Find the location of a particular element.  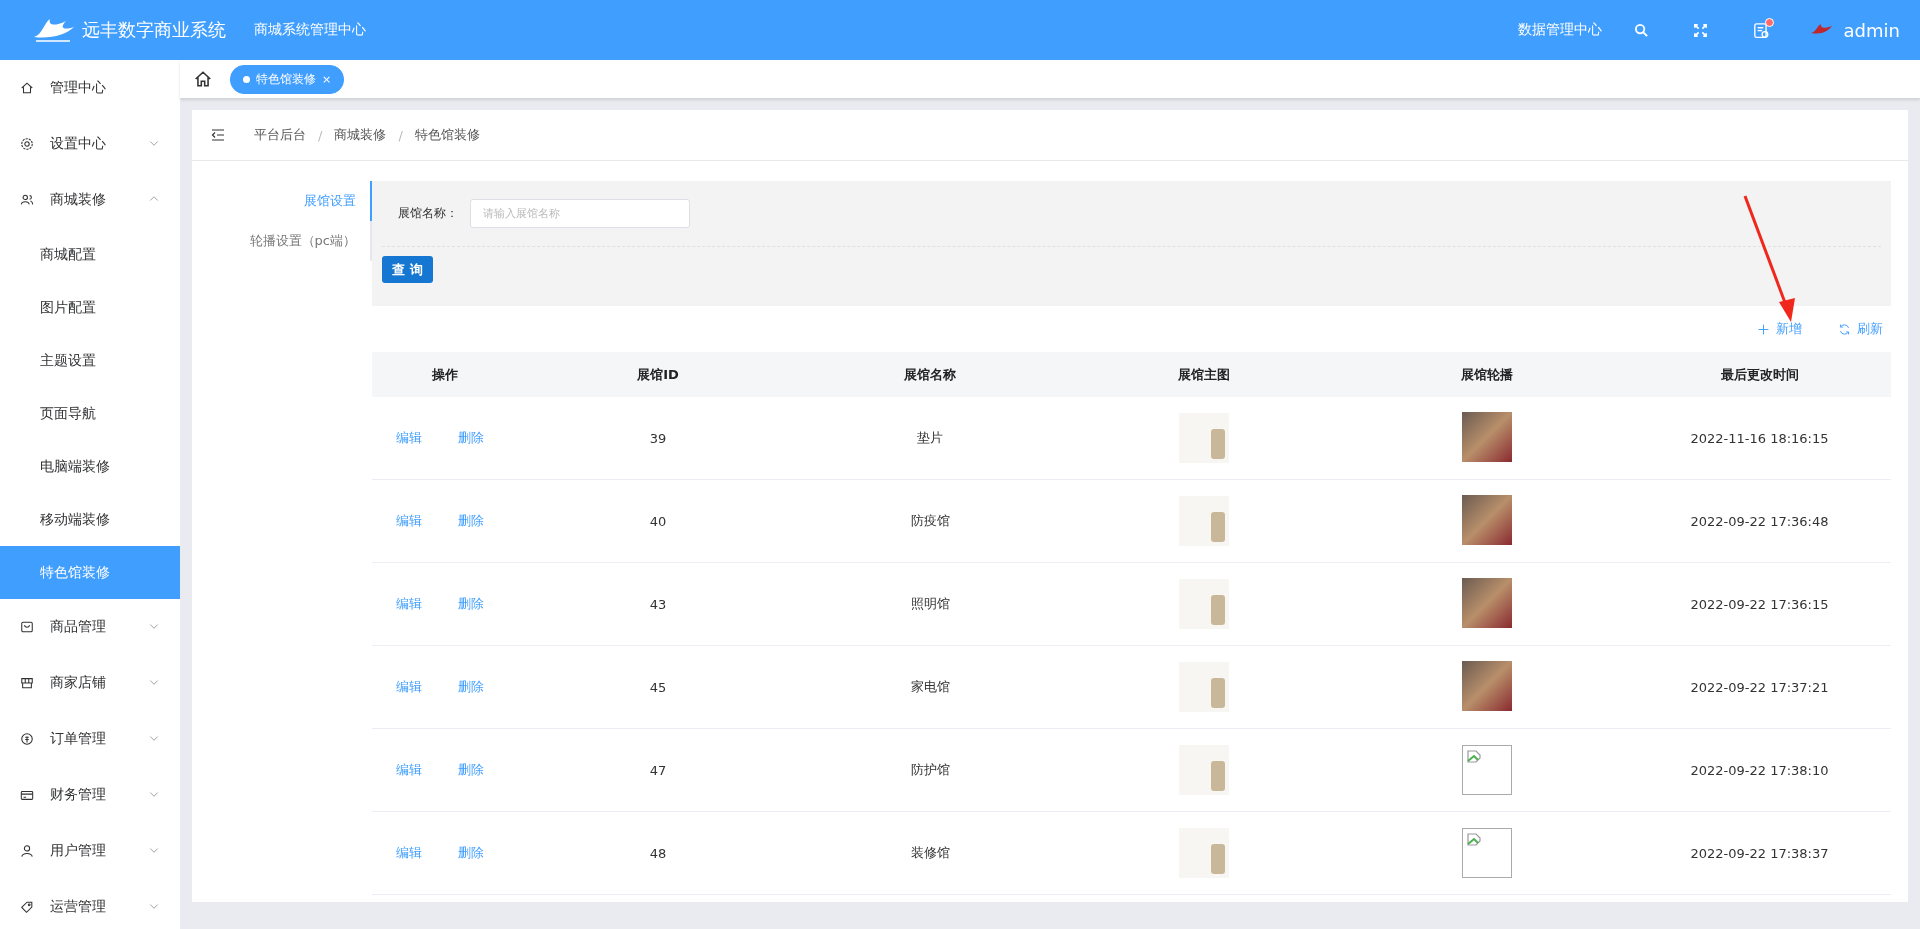

sidebar-subitem: 电脑端装修 is located at coordinates (90, 466).